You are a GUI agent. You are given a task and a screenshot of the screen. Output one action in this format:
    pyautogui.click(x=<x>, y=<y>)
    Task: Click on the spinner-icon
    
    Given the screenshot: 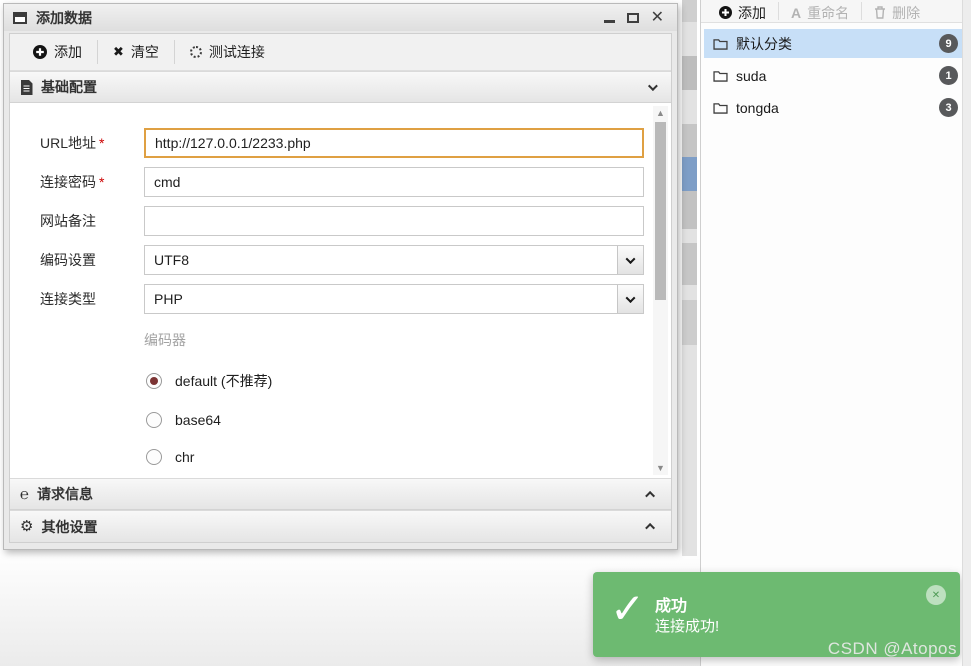 What is the action you would take?
    pyautogui.click(x=195, y=52)
    